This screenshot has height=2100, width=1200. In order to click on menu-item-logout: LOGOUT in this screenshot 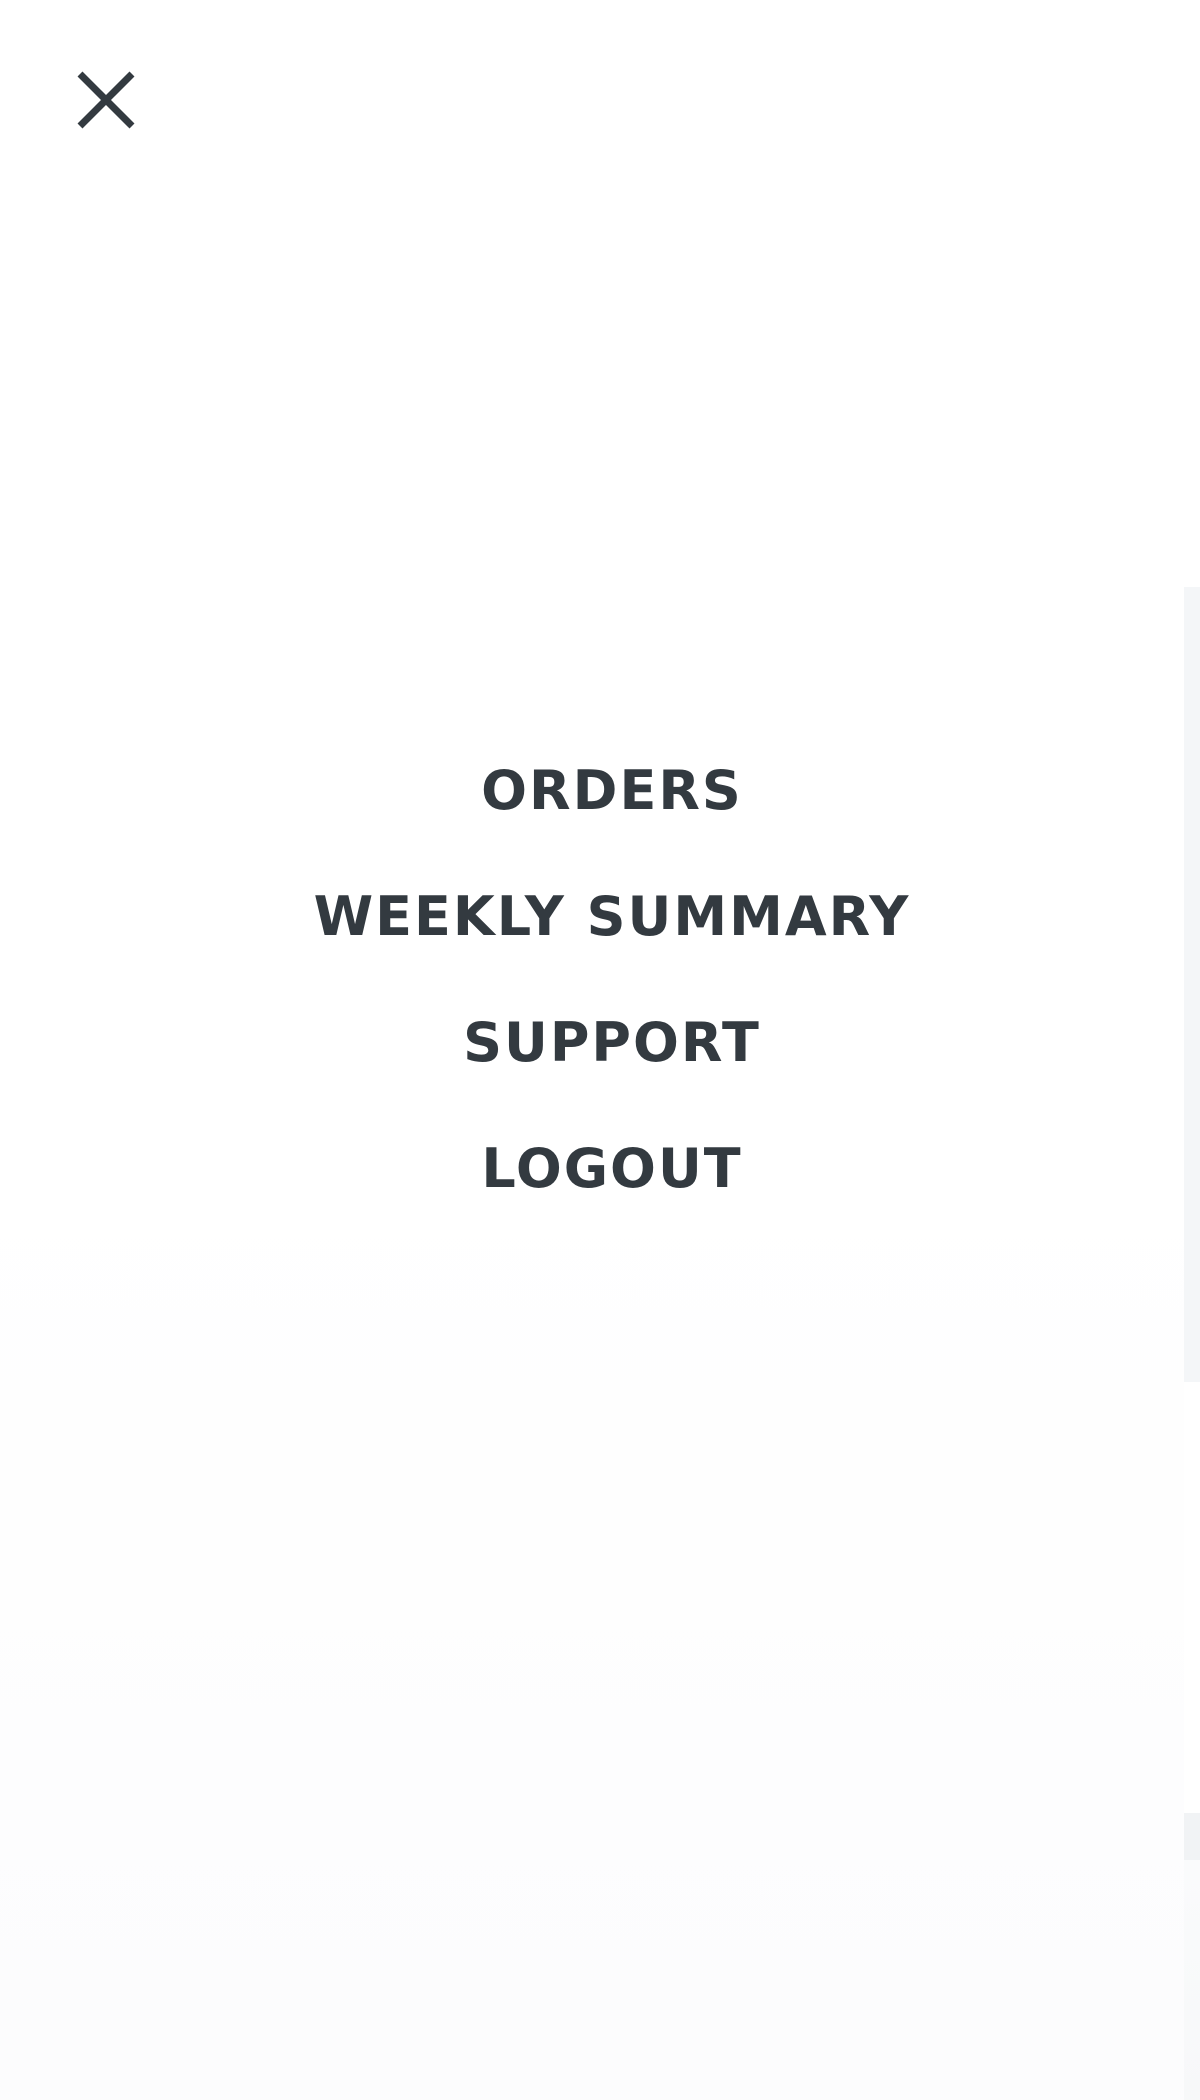, I will do `click(600, 1169)`.